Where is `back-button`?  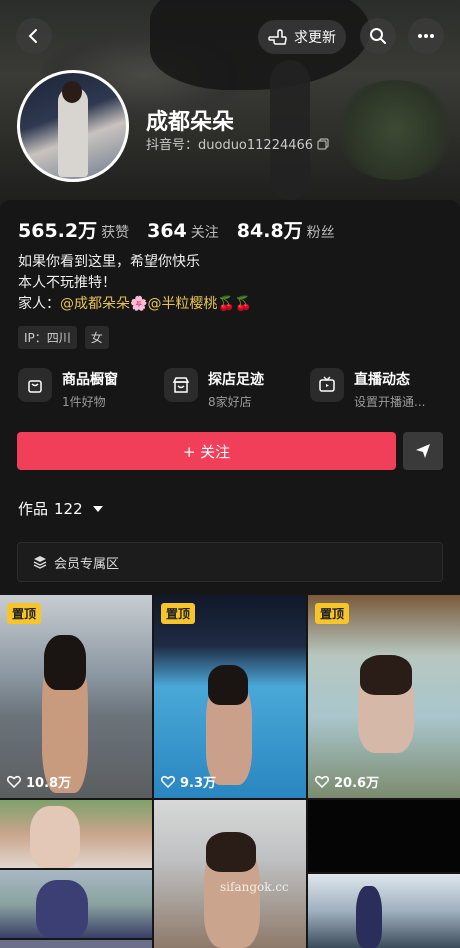 back-button is located at coordinates (34, 36).